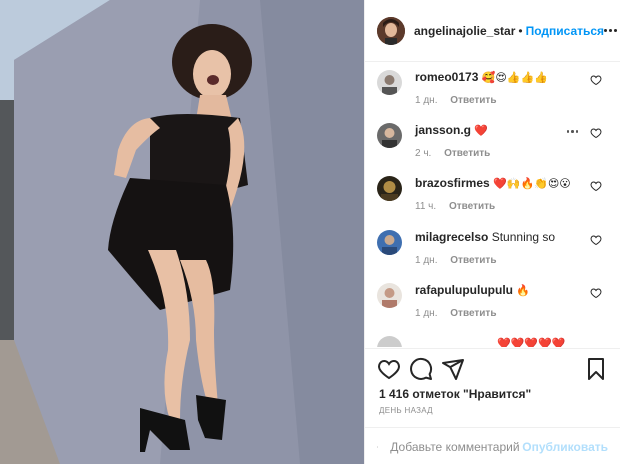 This screenshot has height=465, width=620. I want to click on comment-text: 🥰😍👍👍👍, so click(515, 78).